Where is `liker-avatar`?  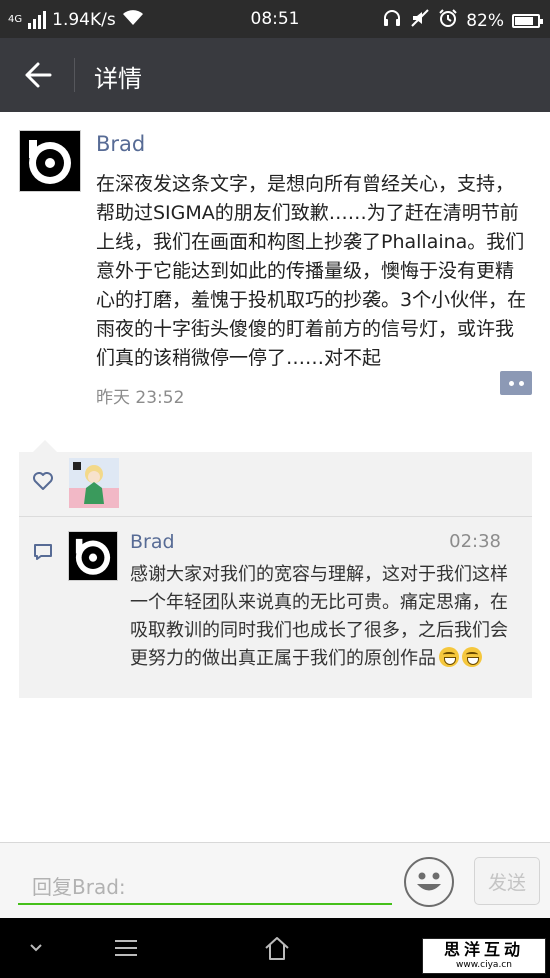
liker-avatar is located at coordinates (94, 483).